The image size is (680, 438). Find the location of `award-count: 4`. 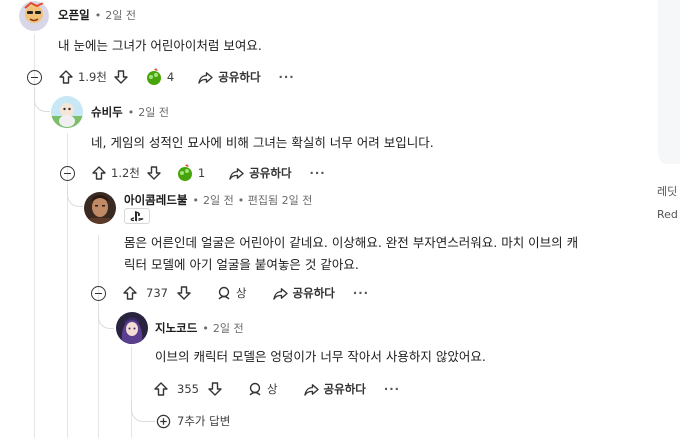

award-count: 4 is located at coordinates (170, 77).